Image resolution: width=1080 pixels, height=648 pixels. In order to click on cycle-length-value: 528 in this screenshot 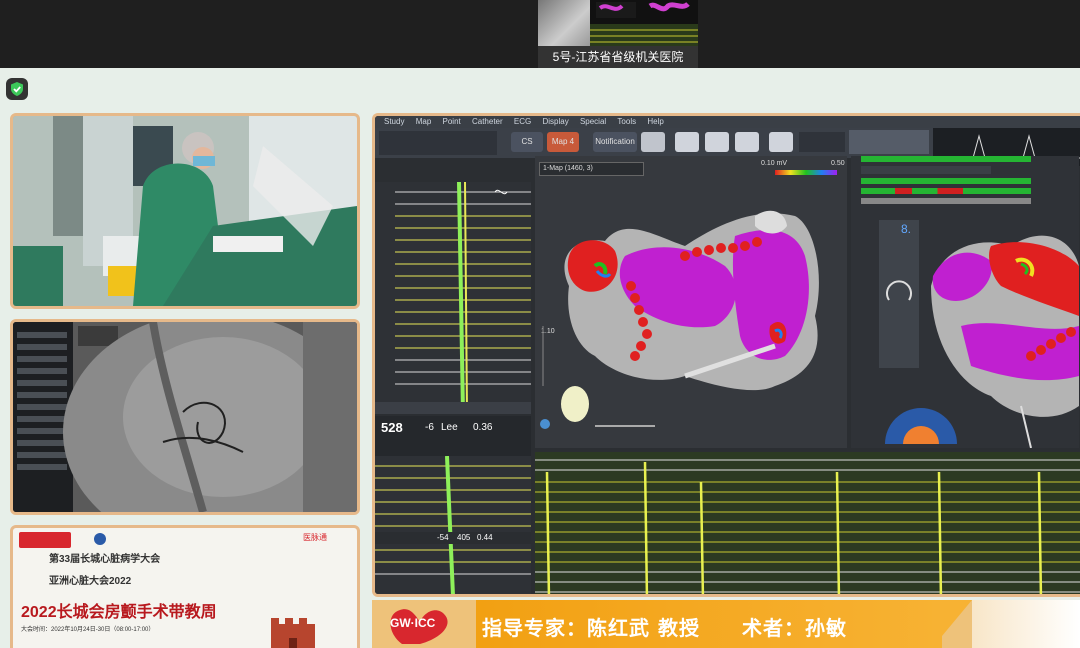, I will do `click(392, 427)`.